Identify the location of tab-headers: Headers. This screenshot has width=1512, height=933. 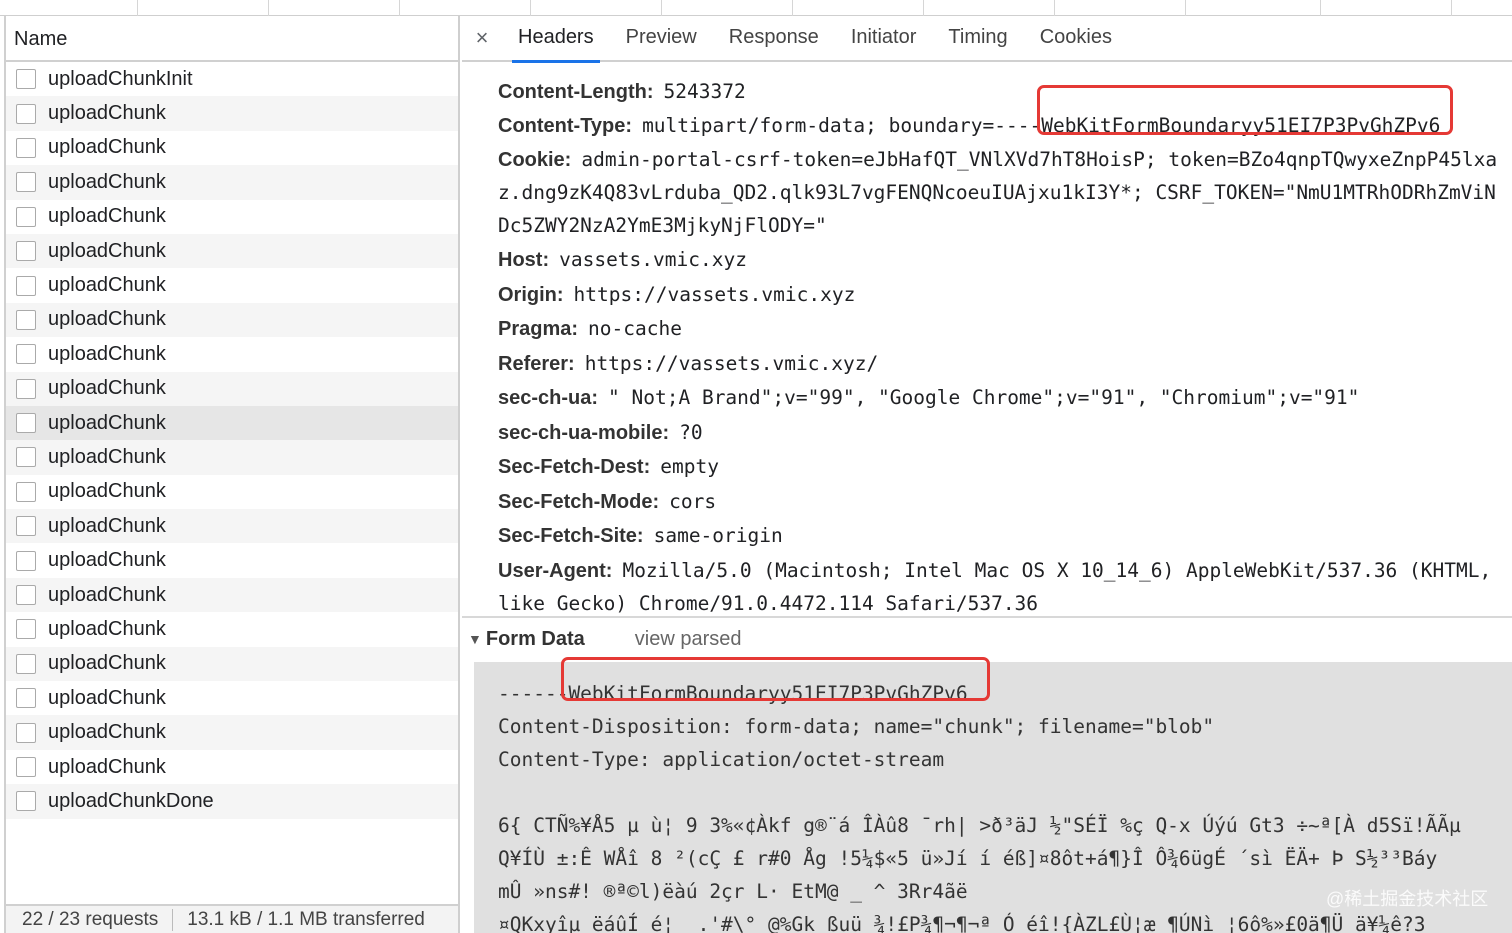
(556, 39).